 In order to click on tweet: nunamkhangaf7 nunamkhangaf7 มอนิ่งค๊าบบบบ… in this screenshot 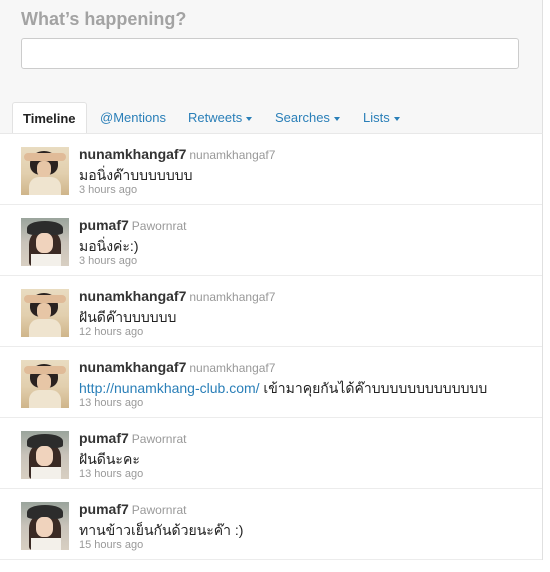, I will do `click(271, 169)`.